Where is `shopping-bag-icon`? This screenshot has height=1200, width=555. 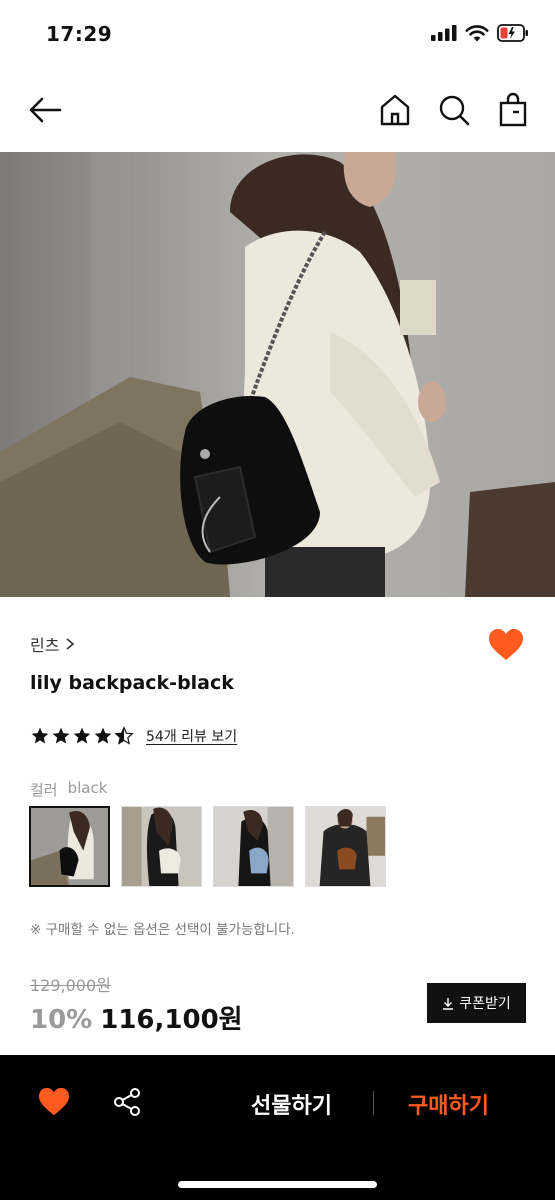 shopping-bag-icon is located at coordinates (513, 110).